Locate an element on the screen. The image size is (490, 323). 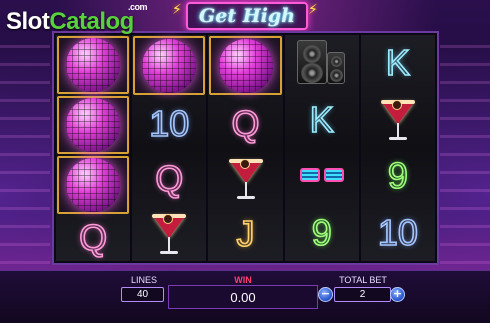
reel-column: K9 is located at coordinates (321, 148).